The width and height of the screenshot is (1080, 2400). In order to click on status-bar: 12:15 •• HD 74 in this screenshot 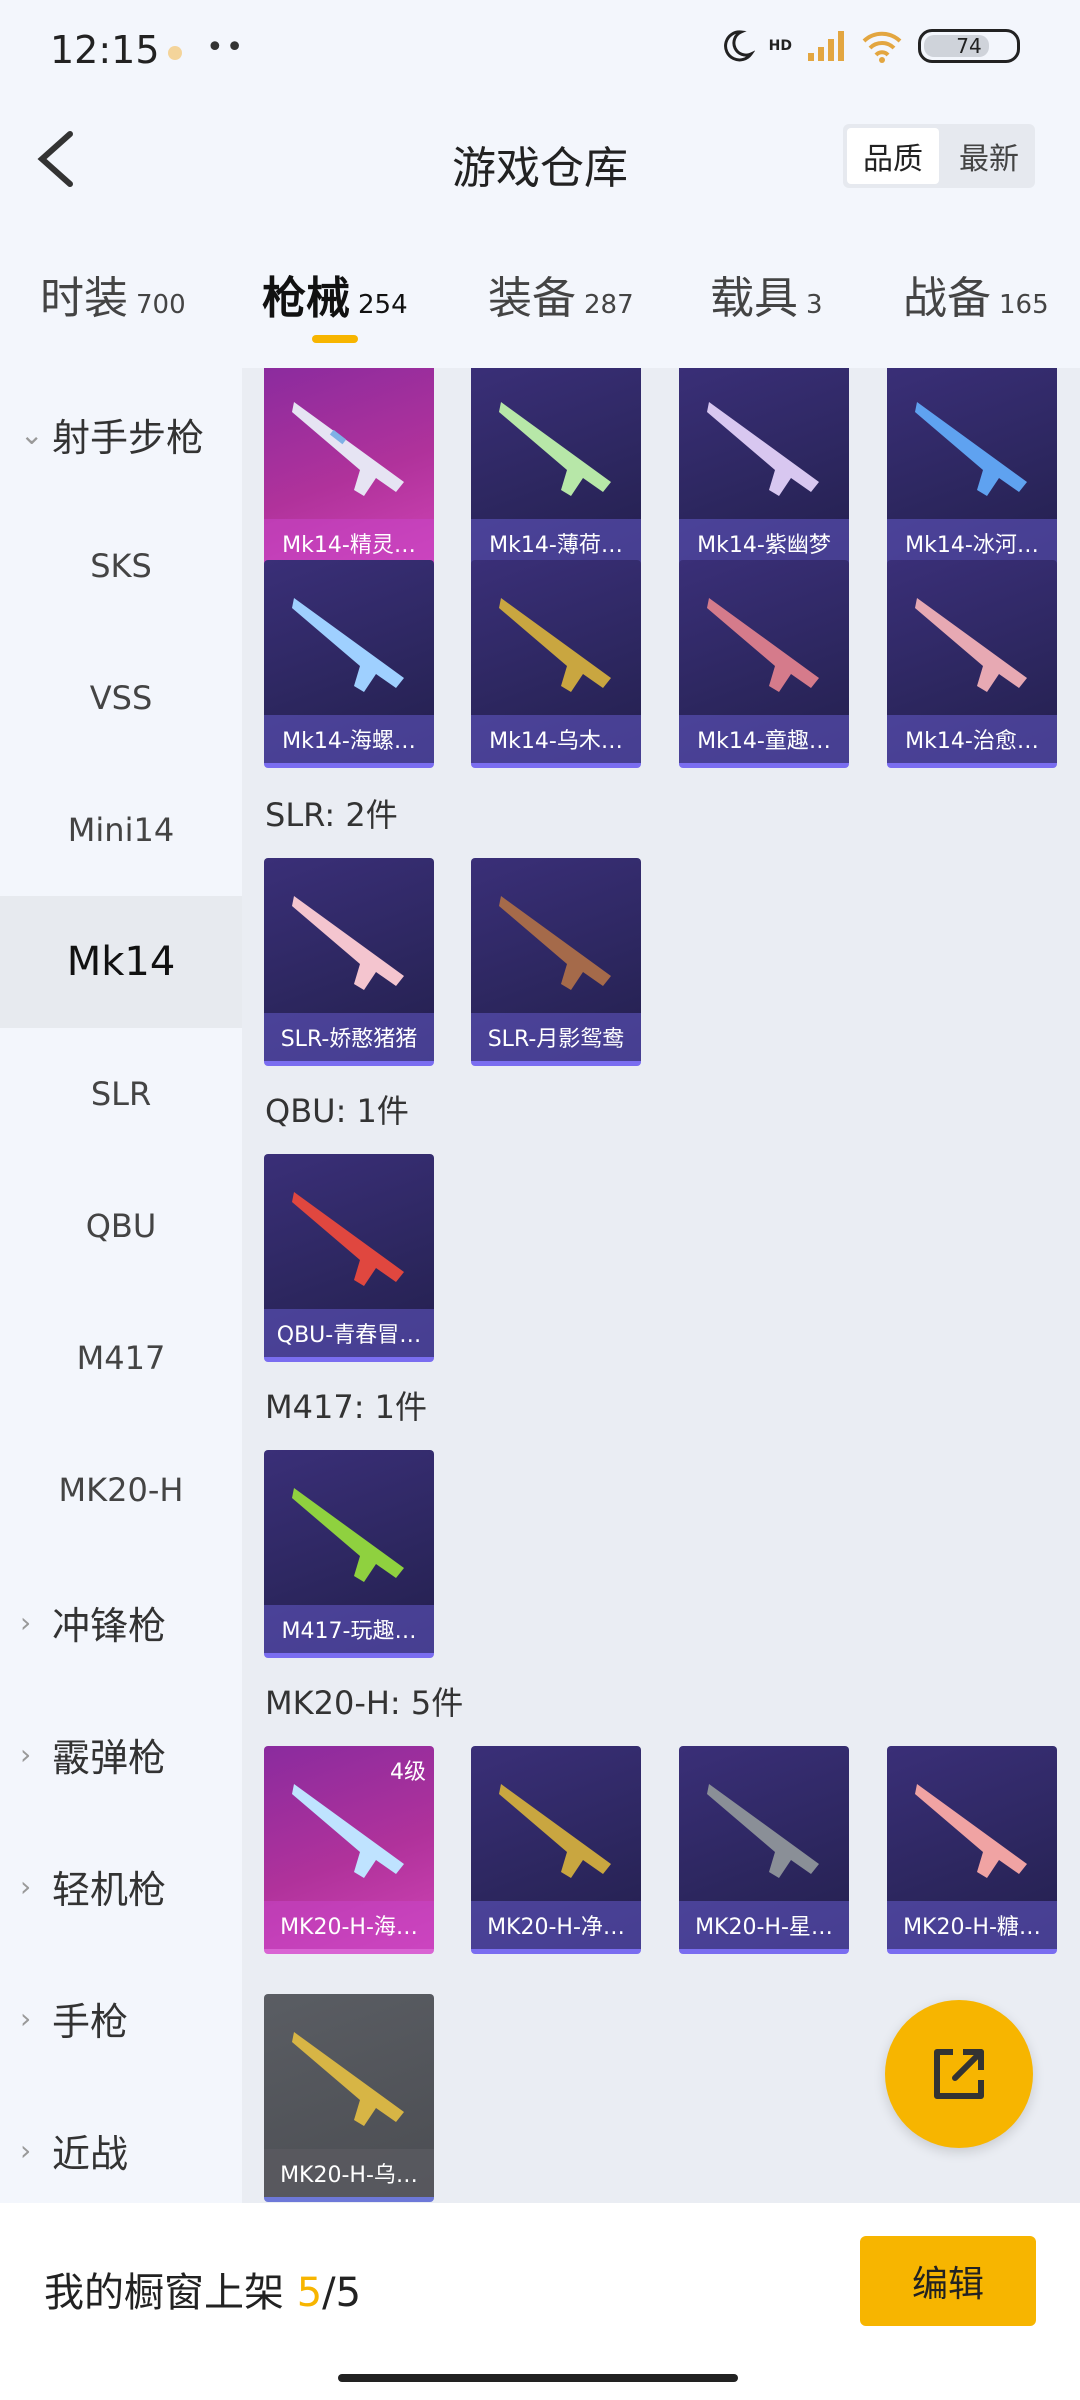, I will do `click(540, 50)`.